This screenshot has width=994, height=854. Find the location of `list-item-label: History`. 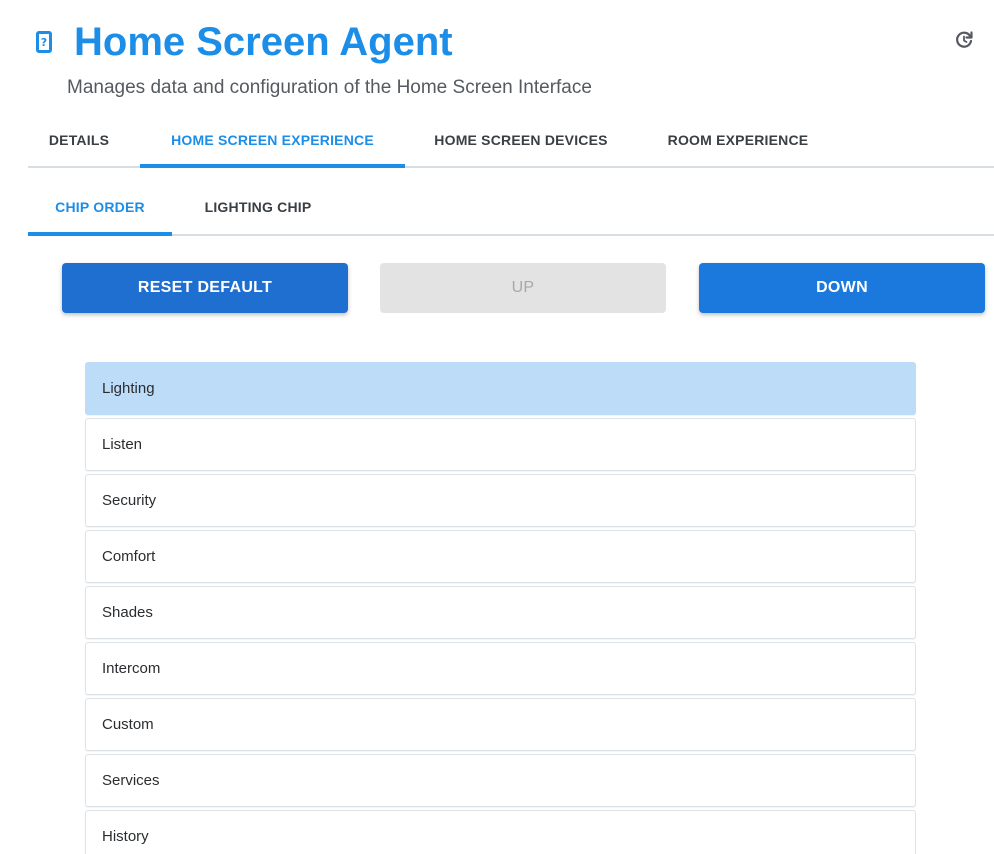

list-item-label: History is located at coordinates (125, 836).